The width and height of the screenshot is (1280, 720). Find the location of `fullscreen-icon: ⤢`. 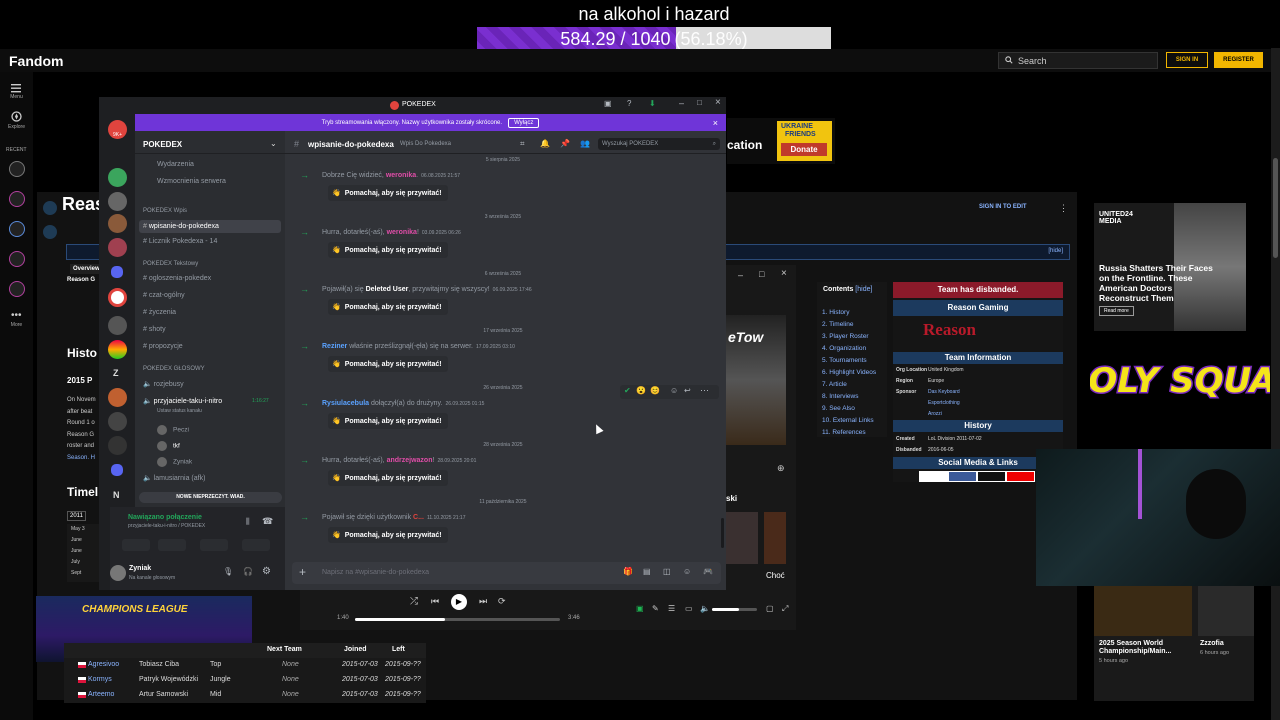

fullscreen-icon: ⤢ is located at coordinates (785, 609).